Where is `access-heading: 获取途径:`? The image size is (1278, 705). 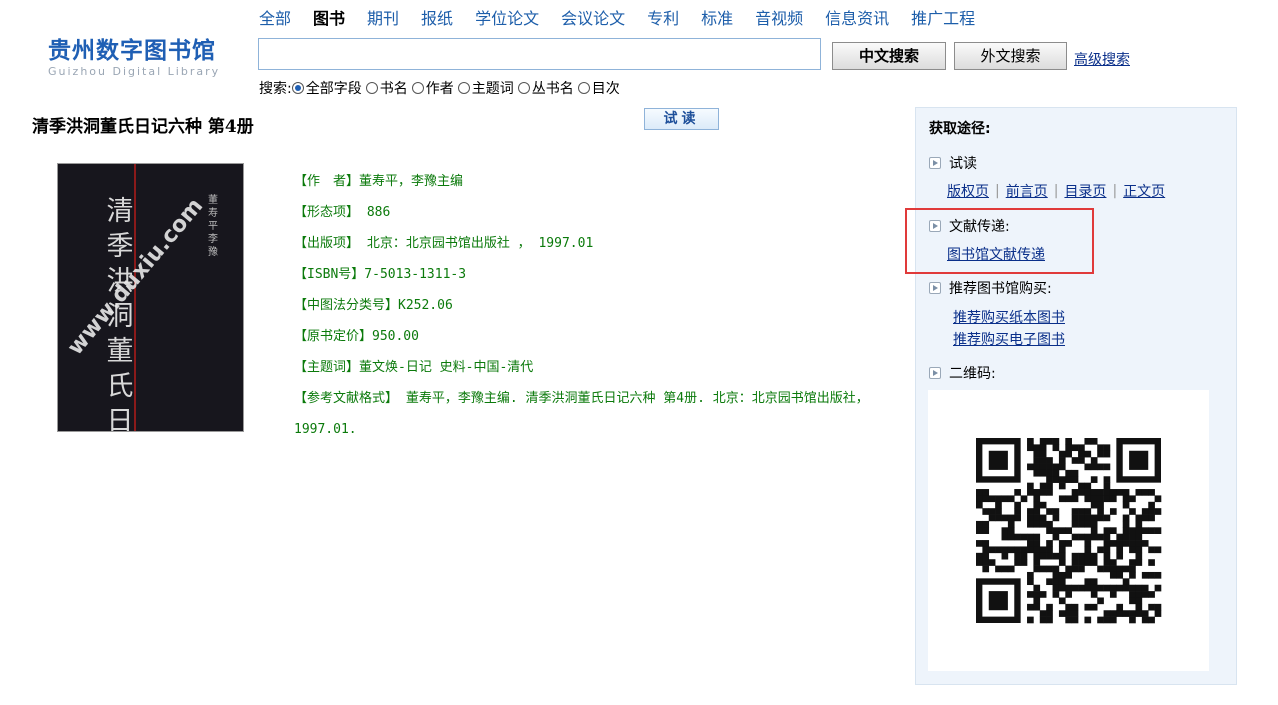
access-heading: 获取途径: is located at coordinates (960, 129).